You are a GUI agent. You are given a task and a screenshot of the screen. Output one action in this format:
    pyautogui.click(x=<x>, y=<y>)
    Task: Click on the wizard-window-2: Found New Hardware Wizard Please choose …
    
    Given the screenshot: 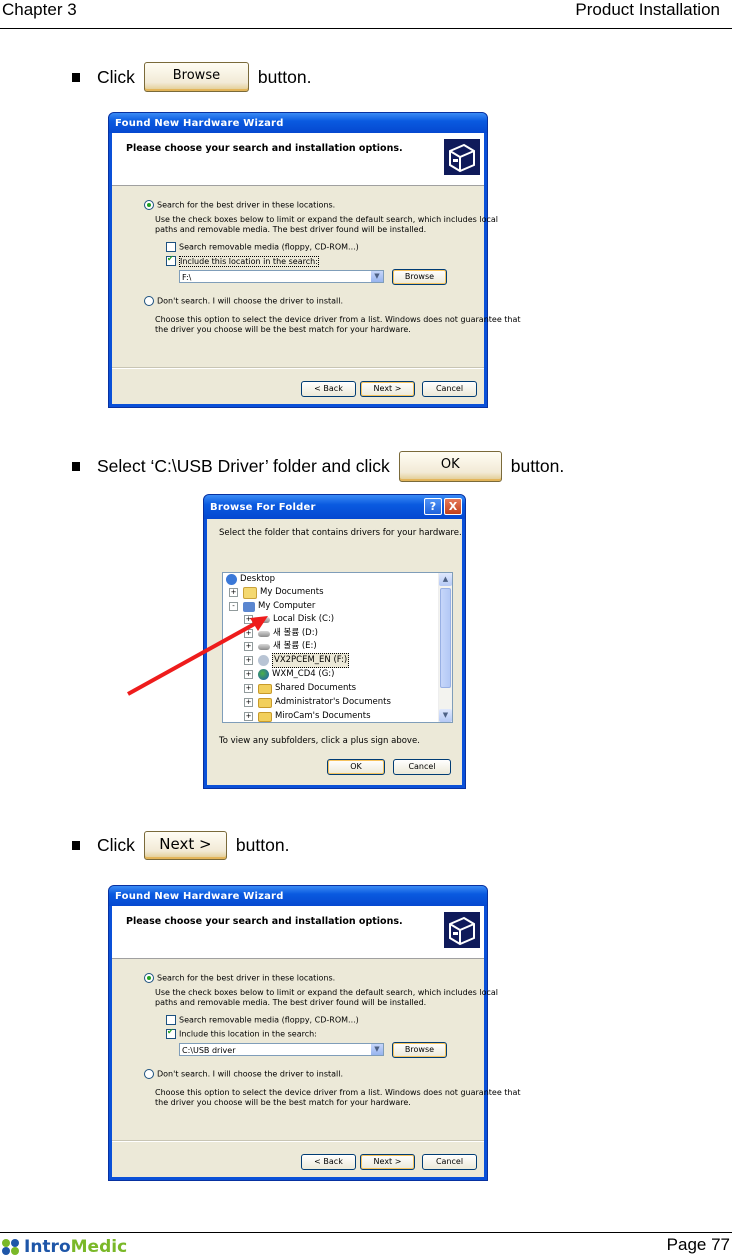 What is the action you would take?
    pyautogui.click(x=314, y=1033)
    